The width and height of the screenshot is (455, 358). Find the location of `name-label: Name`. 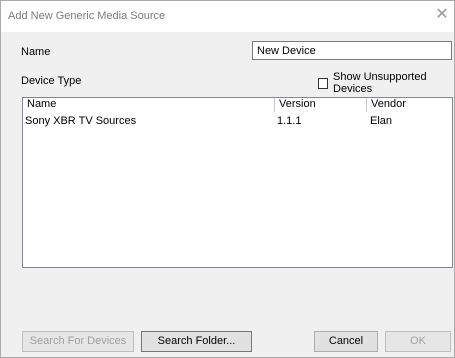

name-label: Name is located at coordinates (36, 52).